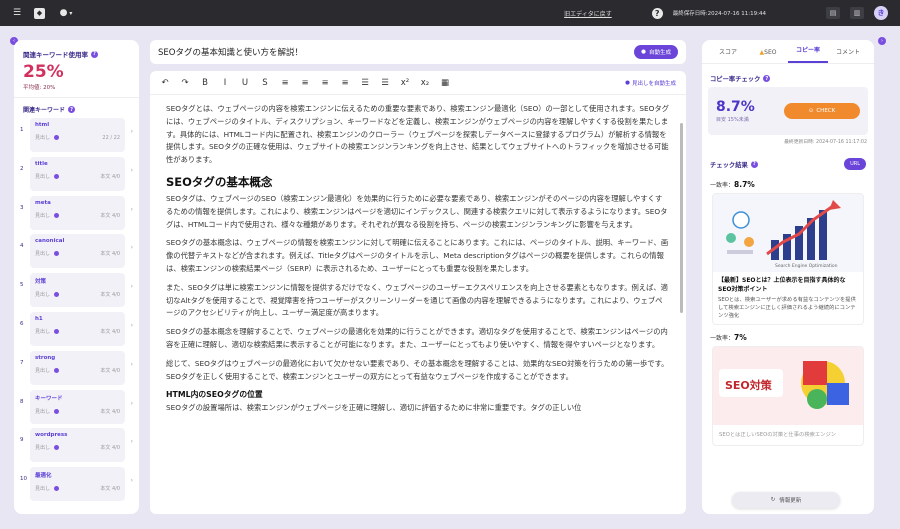  What do you see at coordinates (770, 52) in the screenshot?
I see `tab-seo-label: SEO` at bounding box center [770, 52].